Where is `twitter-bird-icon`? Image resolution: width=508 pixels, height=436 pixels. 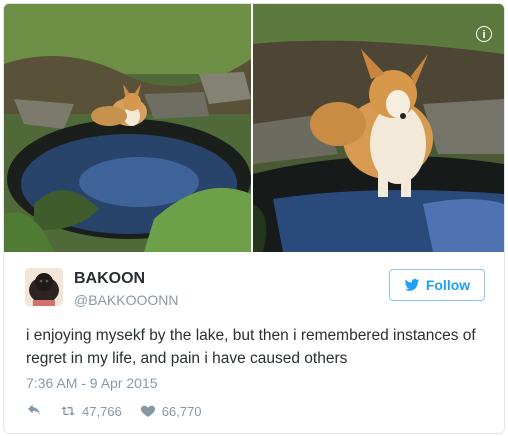
twitter-bird-icon is located at coordinates (412, 284).